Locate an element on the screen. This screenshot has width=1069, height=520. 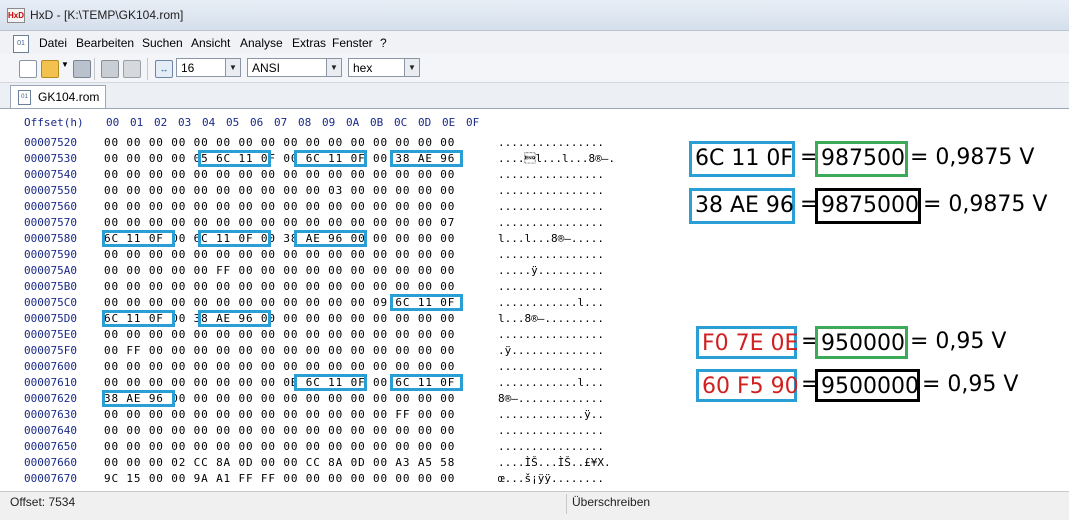
row-offset: 00007520 is located at coordinates (50, 142).